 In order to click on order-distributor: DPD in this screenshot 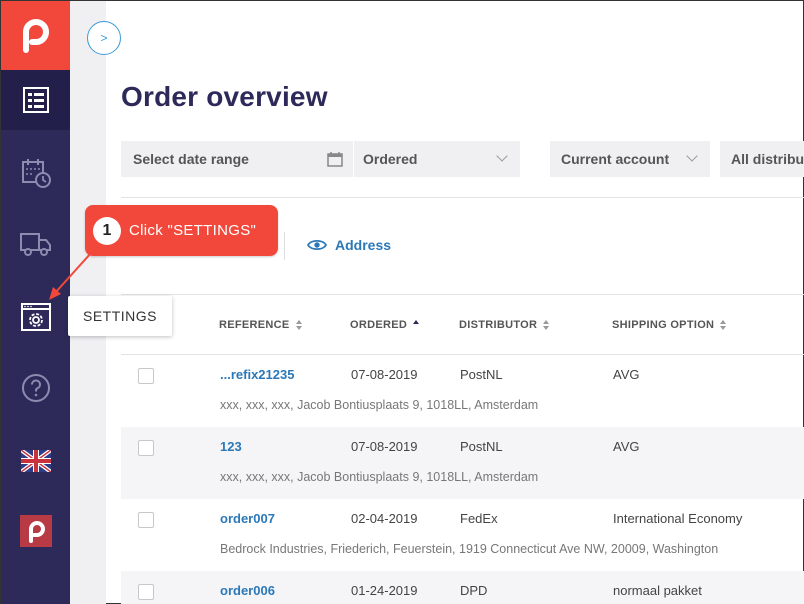, I will do `click(474, 590)`.